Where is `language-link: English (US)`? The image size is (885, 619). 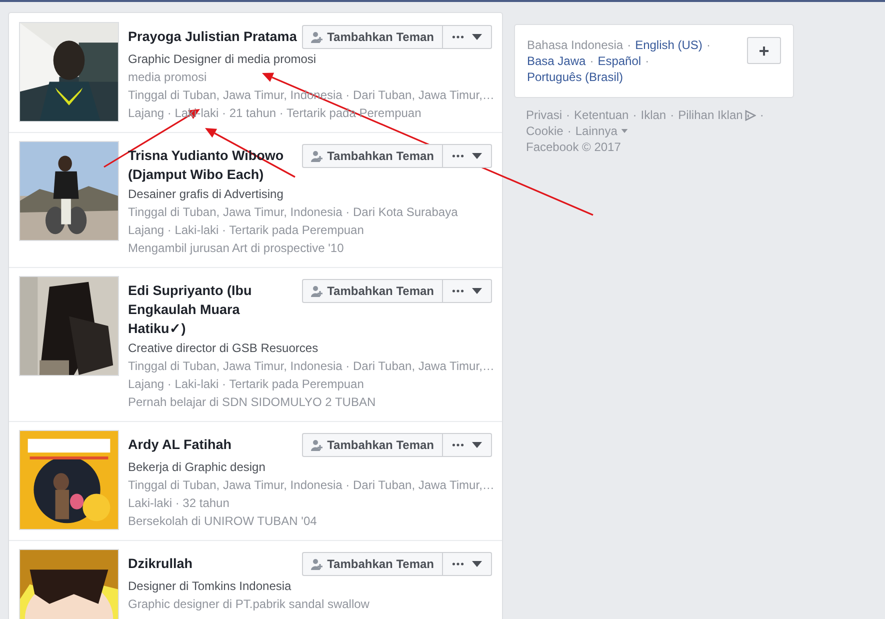
language-link: English (US) is located at coordinates (668, 45).